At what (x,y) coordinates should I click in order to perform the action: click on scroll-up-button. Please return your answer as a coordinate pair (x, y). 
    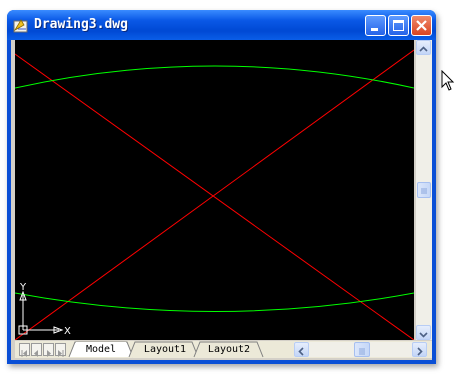
    Looking at the image, I should click on (423, 47).